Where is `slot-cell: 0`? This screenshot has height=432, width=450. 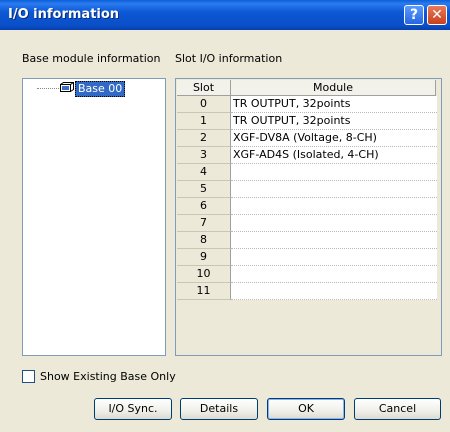
slot-cell: 0 is located at coordinates (204, 104).